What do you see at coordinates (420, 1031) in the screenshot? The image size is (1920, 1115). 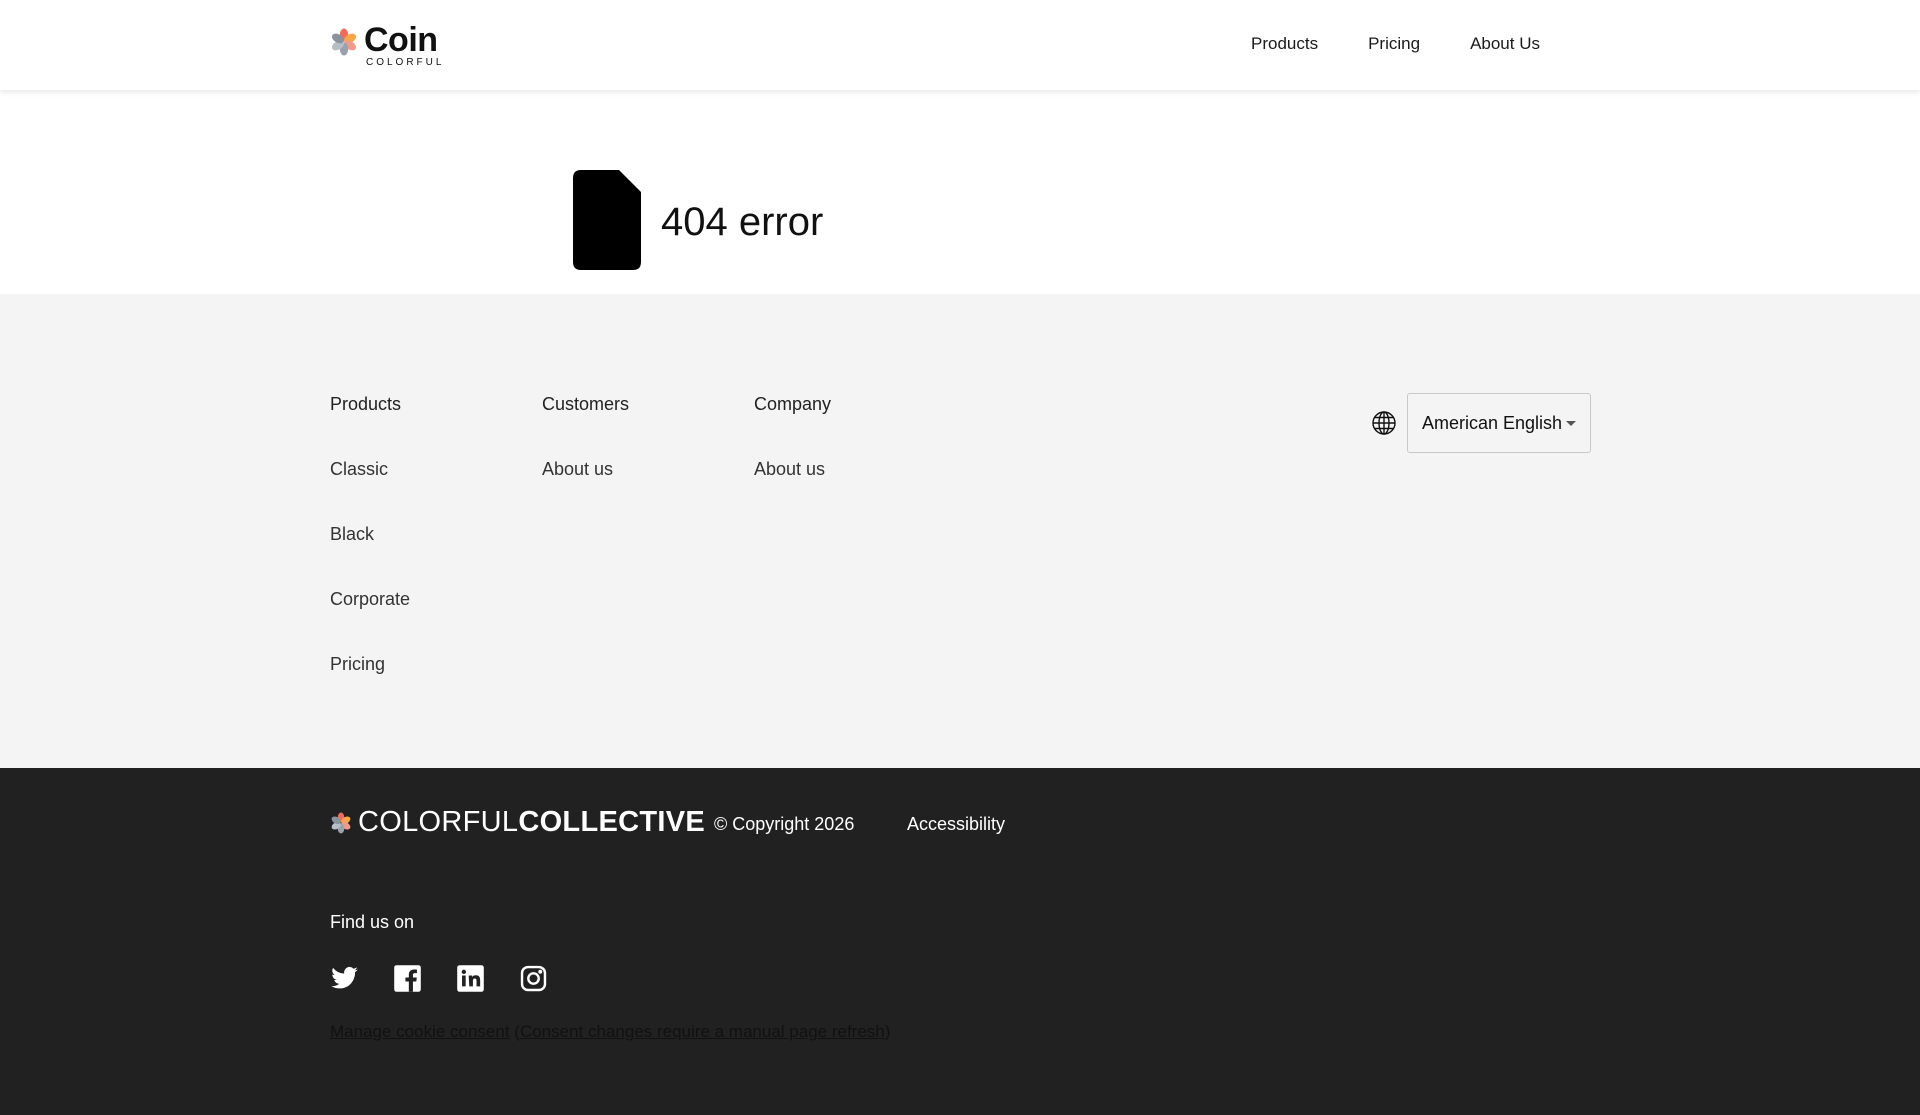 I see `manage-cookie-consent-link: Manage cookie consent` at bounding box center [420, 1031].